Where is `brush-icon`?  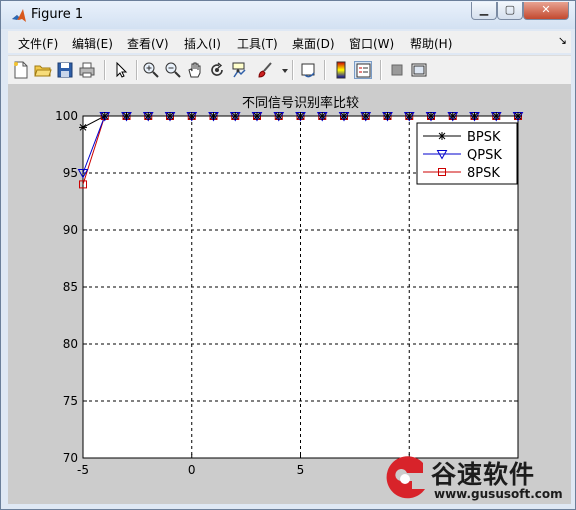
brush-icon is located at coordinates (265, 70).